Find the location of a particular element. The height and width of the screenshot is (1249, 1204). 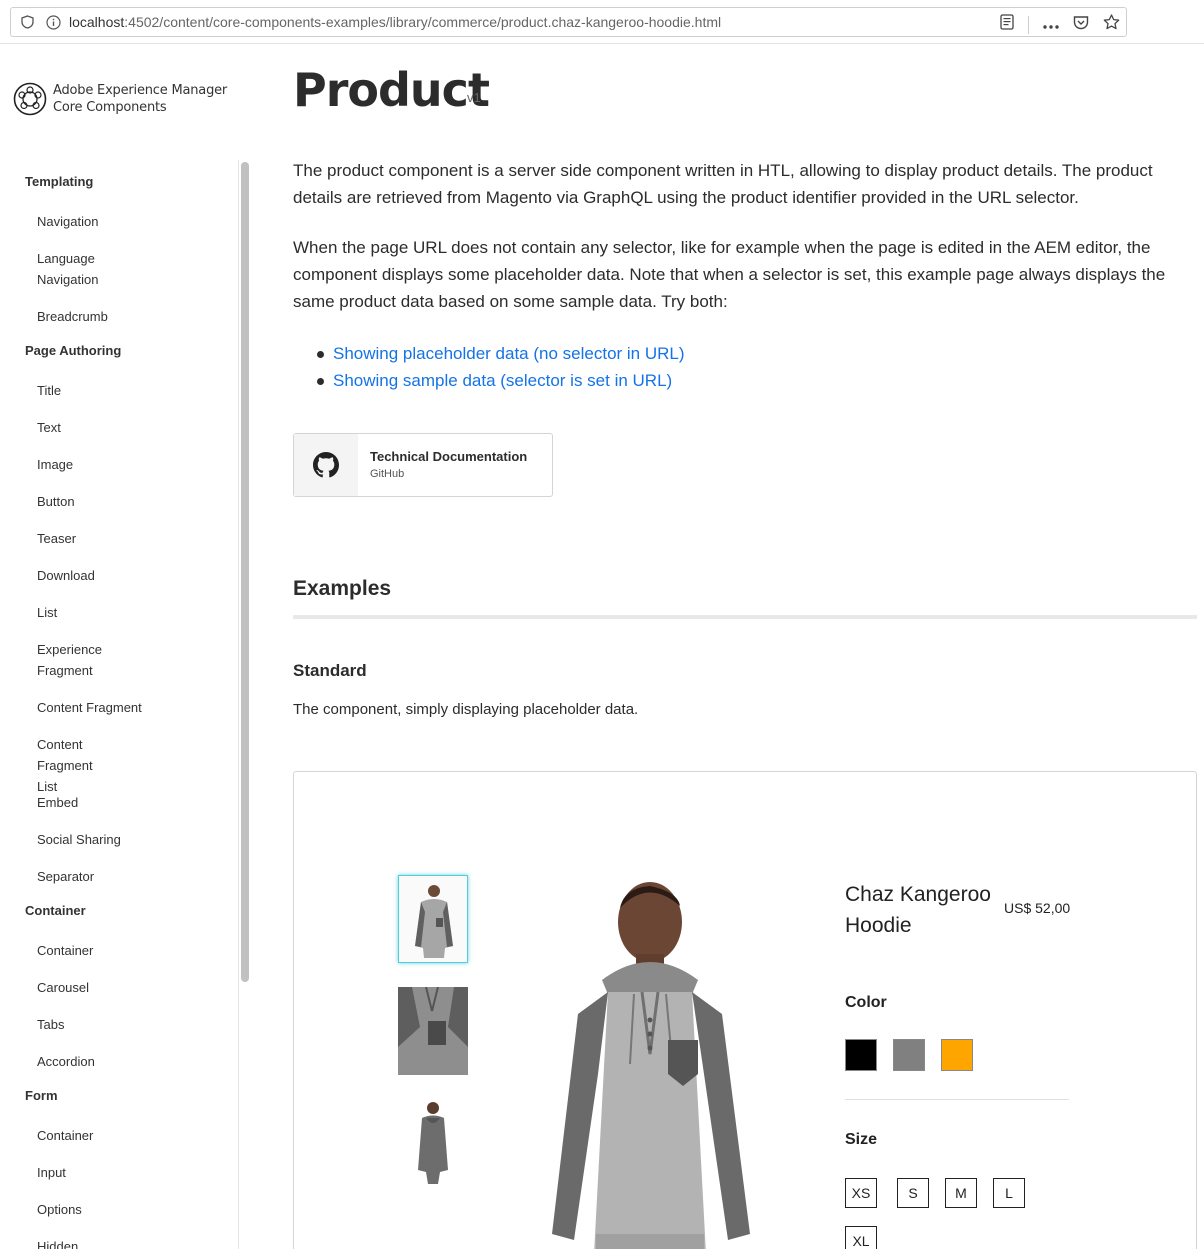

shield-icon is located at coordinates (27, 22).